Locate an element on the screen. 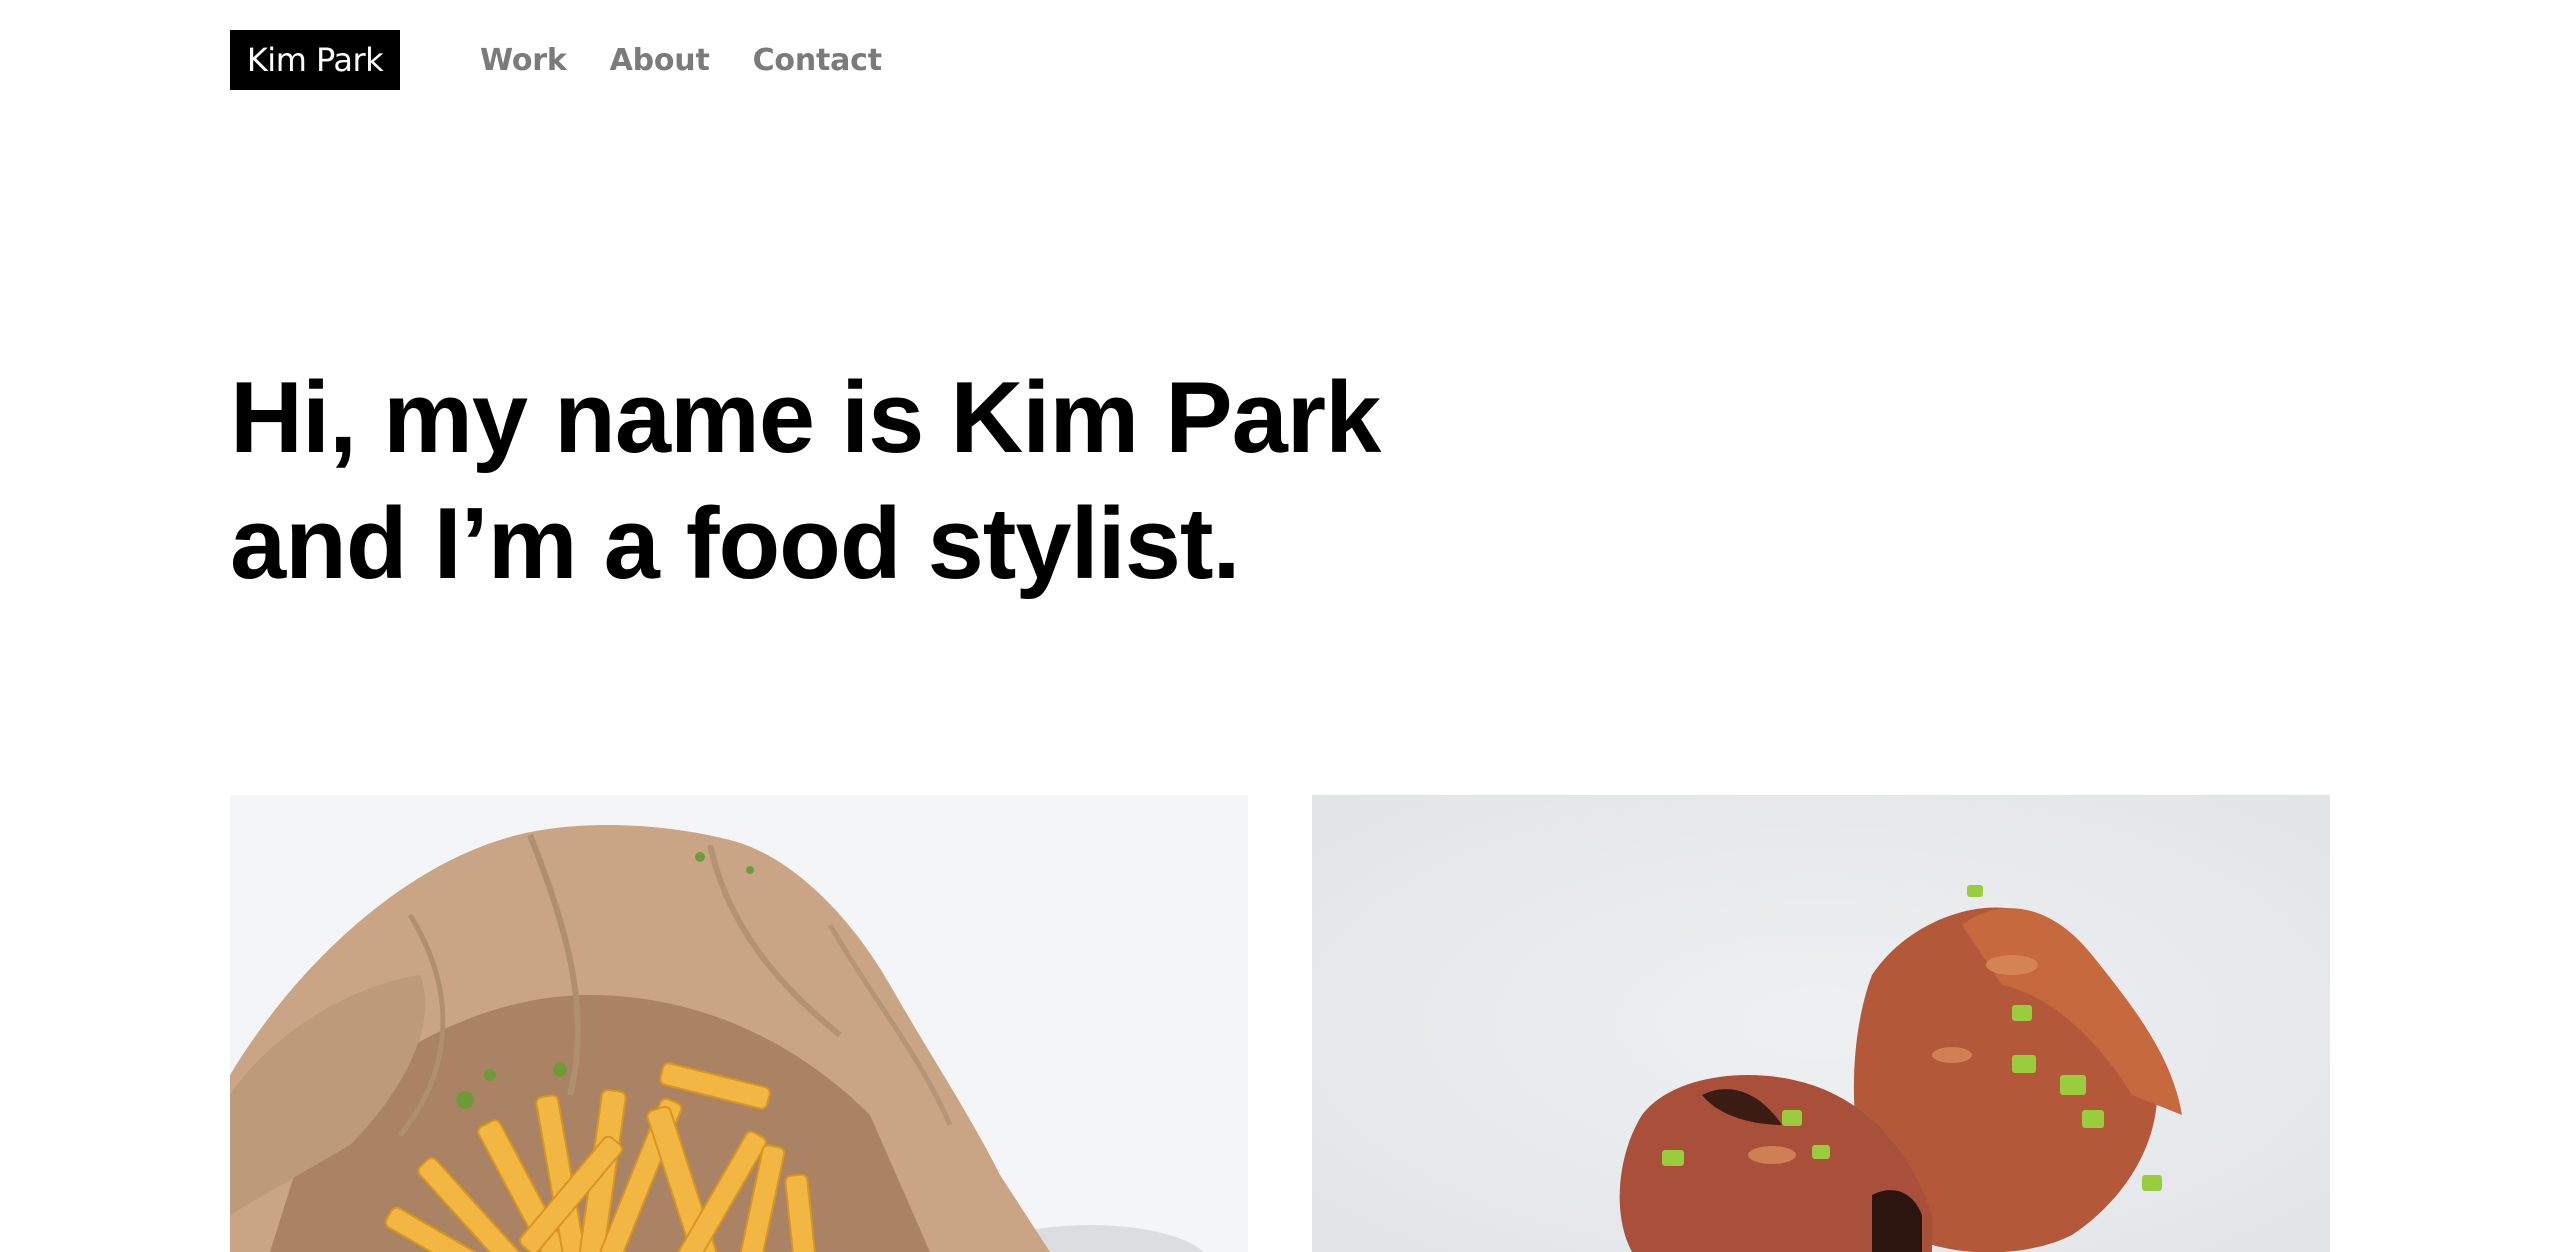  logo-text: Kim Park is located at coordinates (315, 60).